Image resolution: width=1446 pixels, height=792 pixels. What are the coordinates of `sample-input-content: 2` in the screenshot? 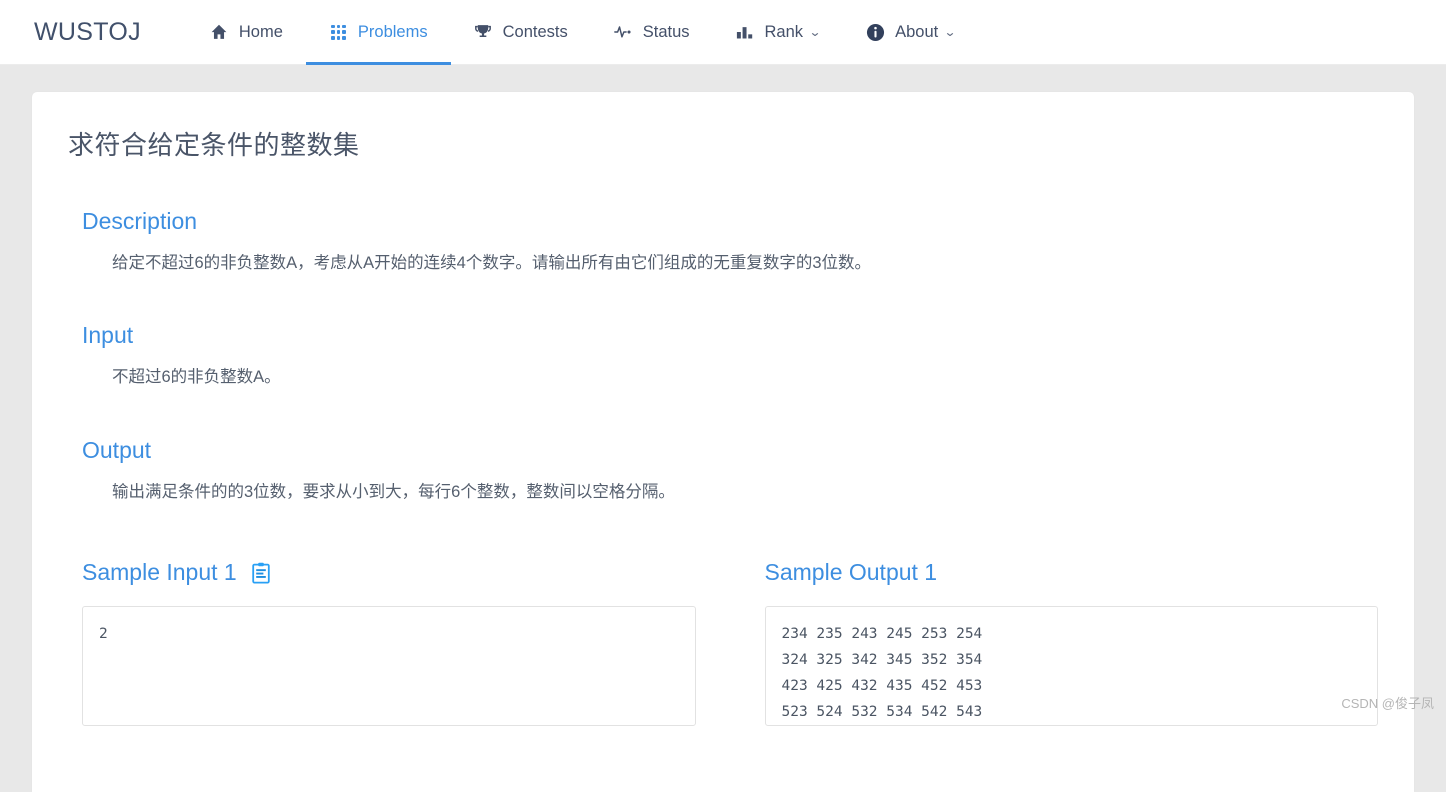 It's located at (103, 634).